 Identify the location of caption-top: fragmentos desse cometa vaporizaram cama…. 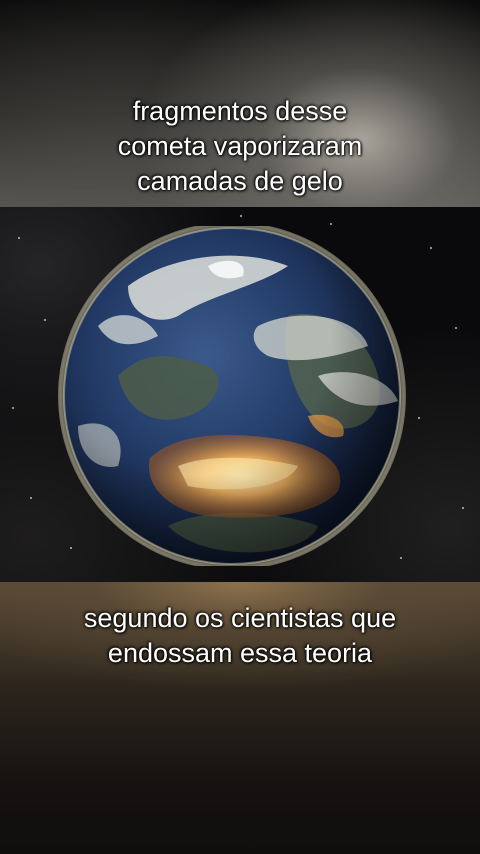
(240, 146).